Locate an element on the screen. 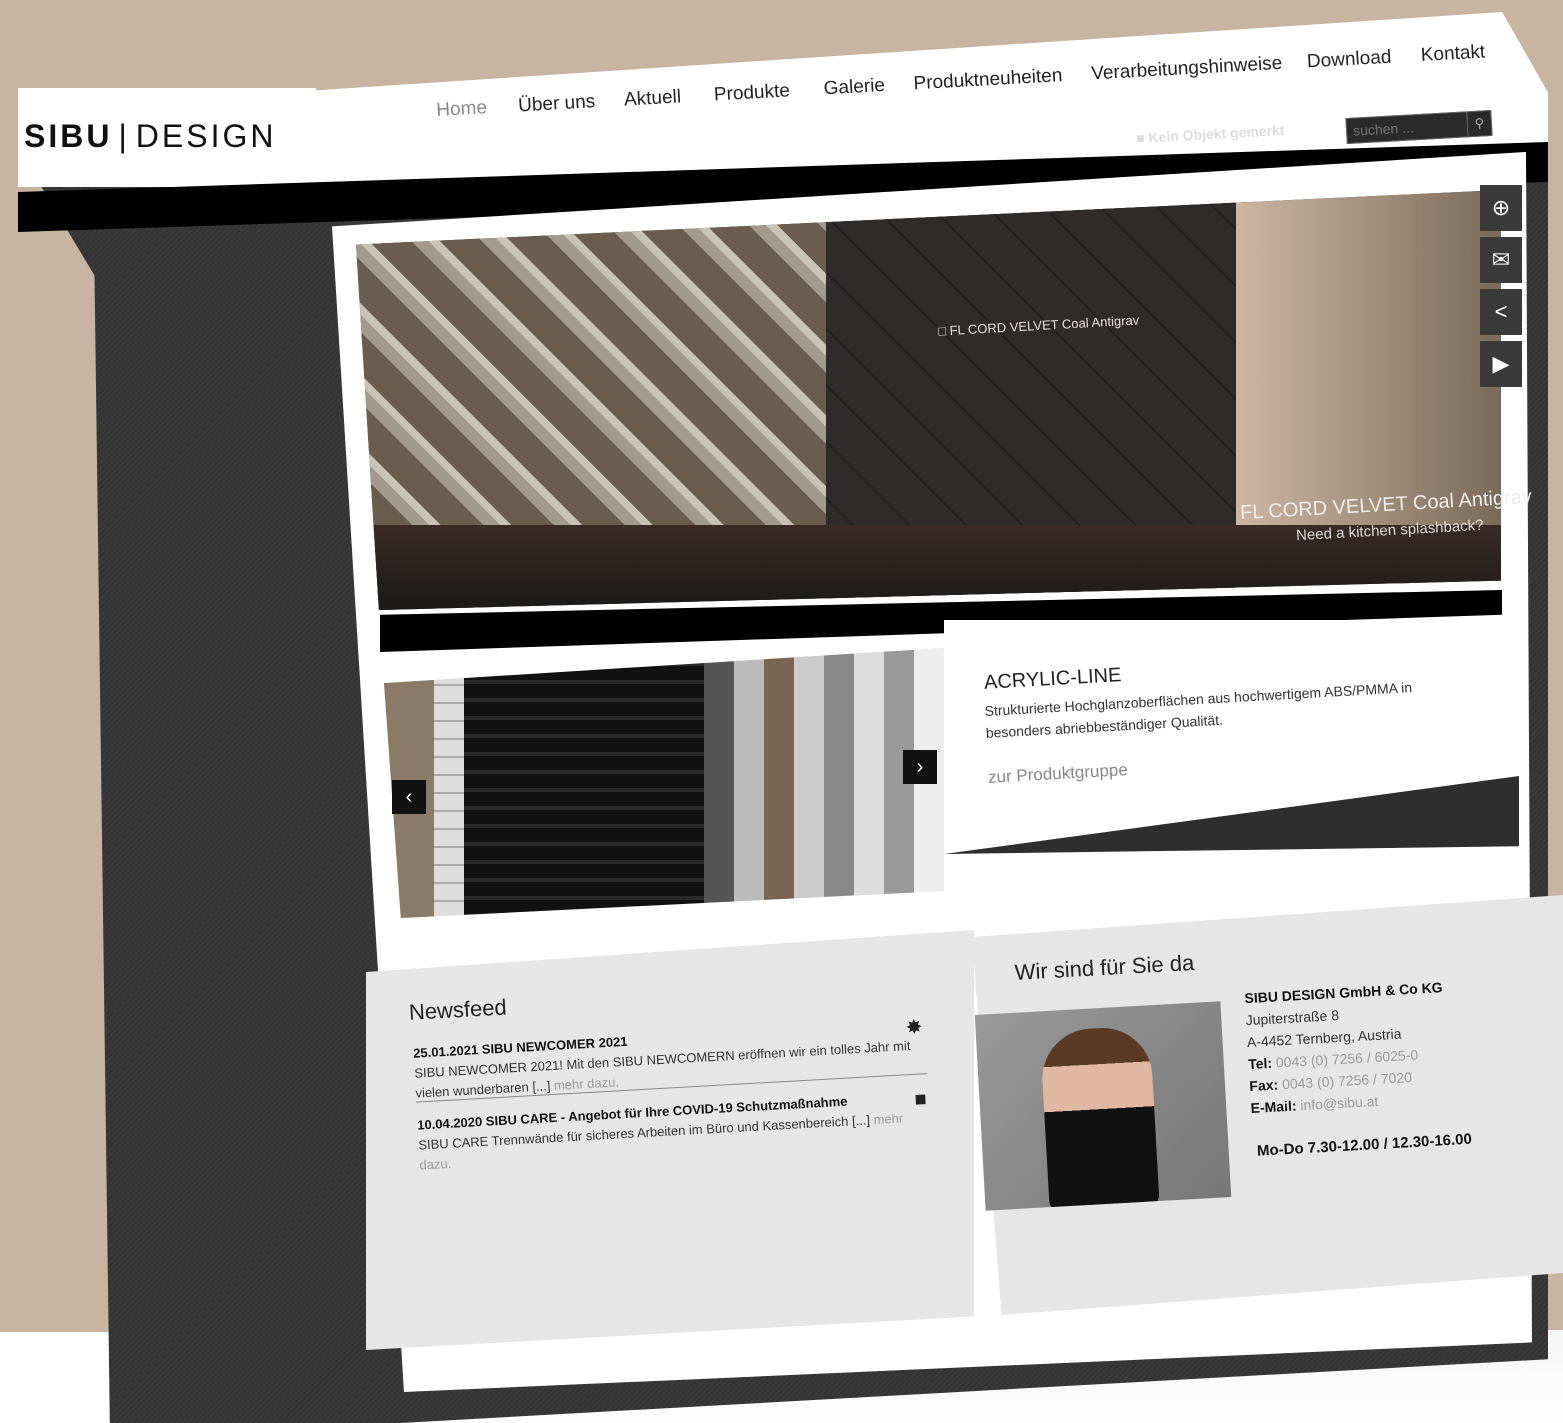  nav-item-kontakt: Kontakt is located at coordinates (1453, 54).